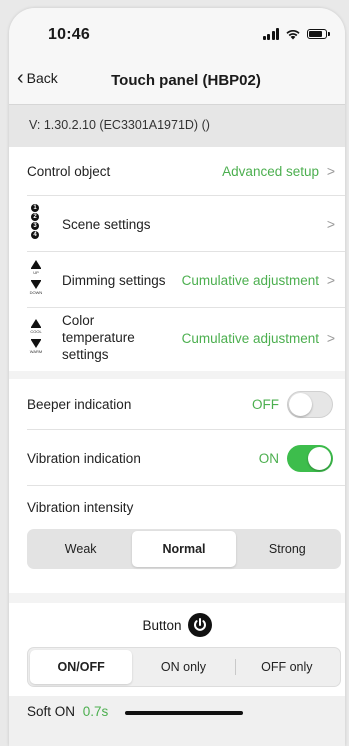  I want to click on intensity-weak: Weak, so click(80, 549).